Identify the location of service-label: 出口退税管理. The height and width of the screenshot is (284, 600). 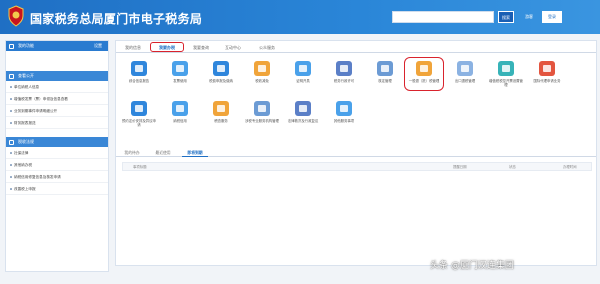
(465, 81).